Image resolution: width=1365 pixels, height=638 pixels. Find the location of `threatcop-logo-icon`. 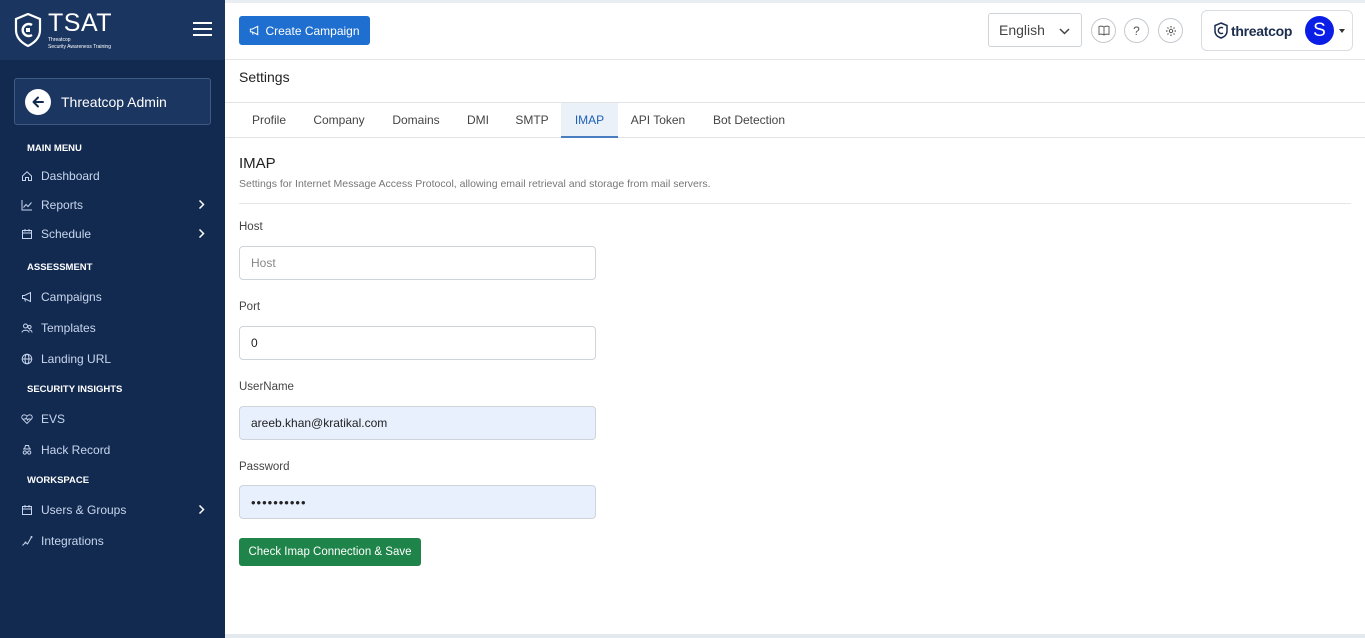

threatcop-logo-icon is located at coordinates (1221, 30).